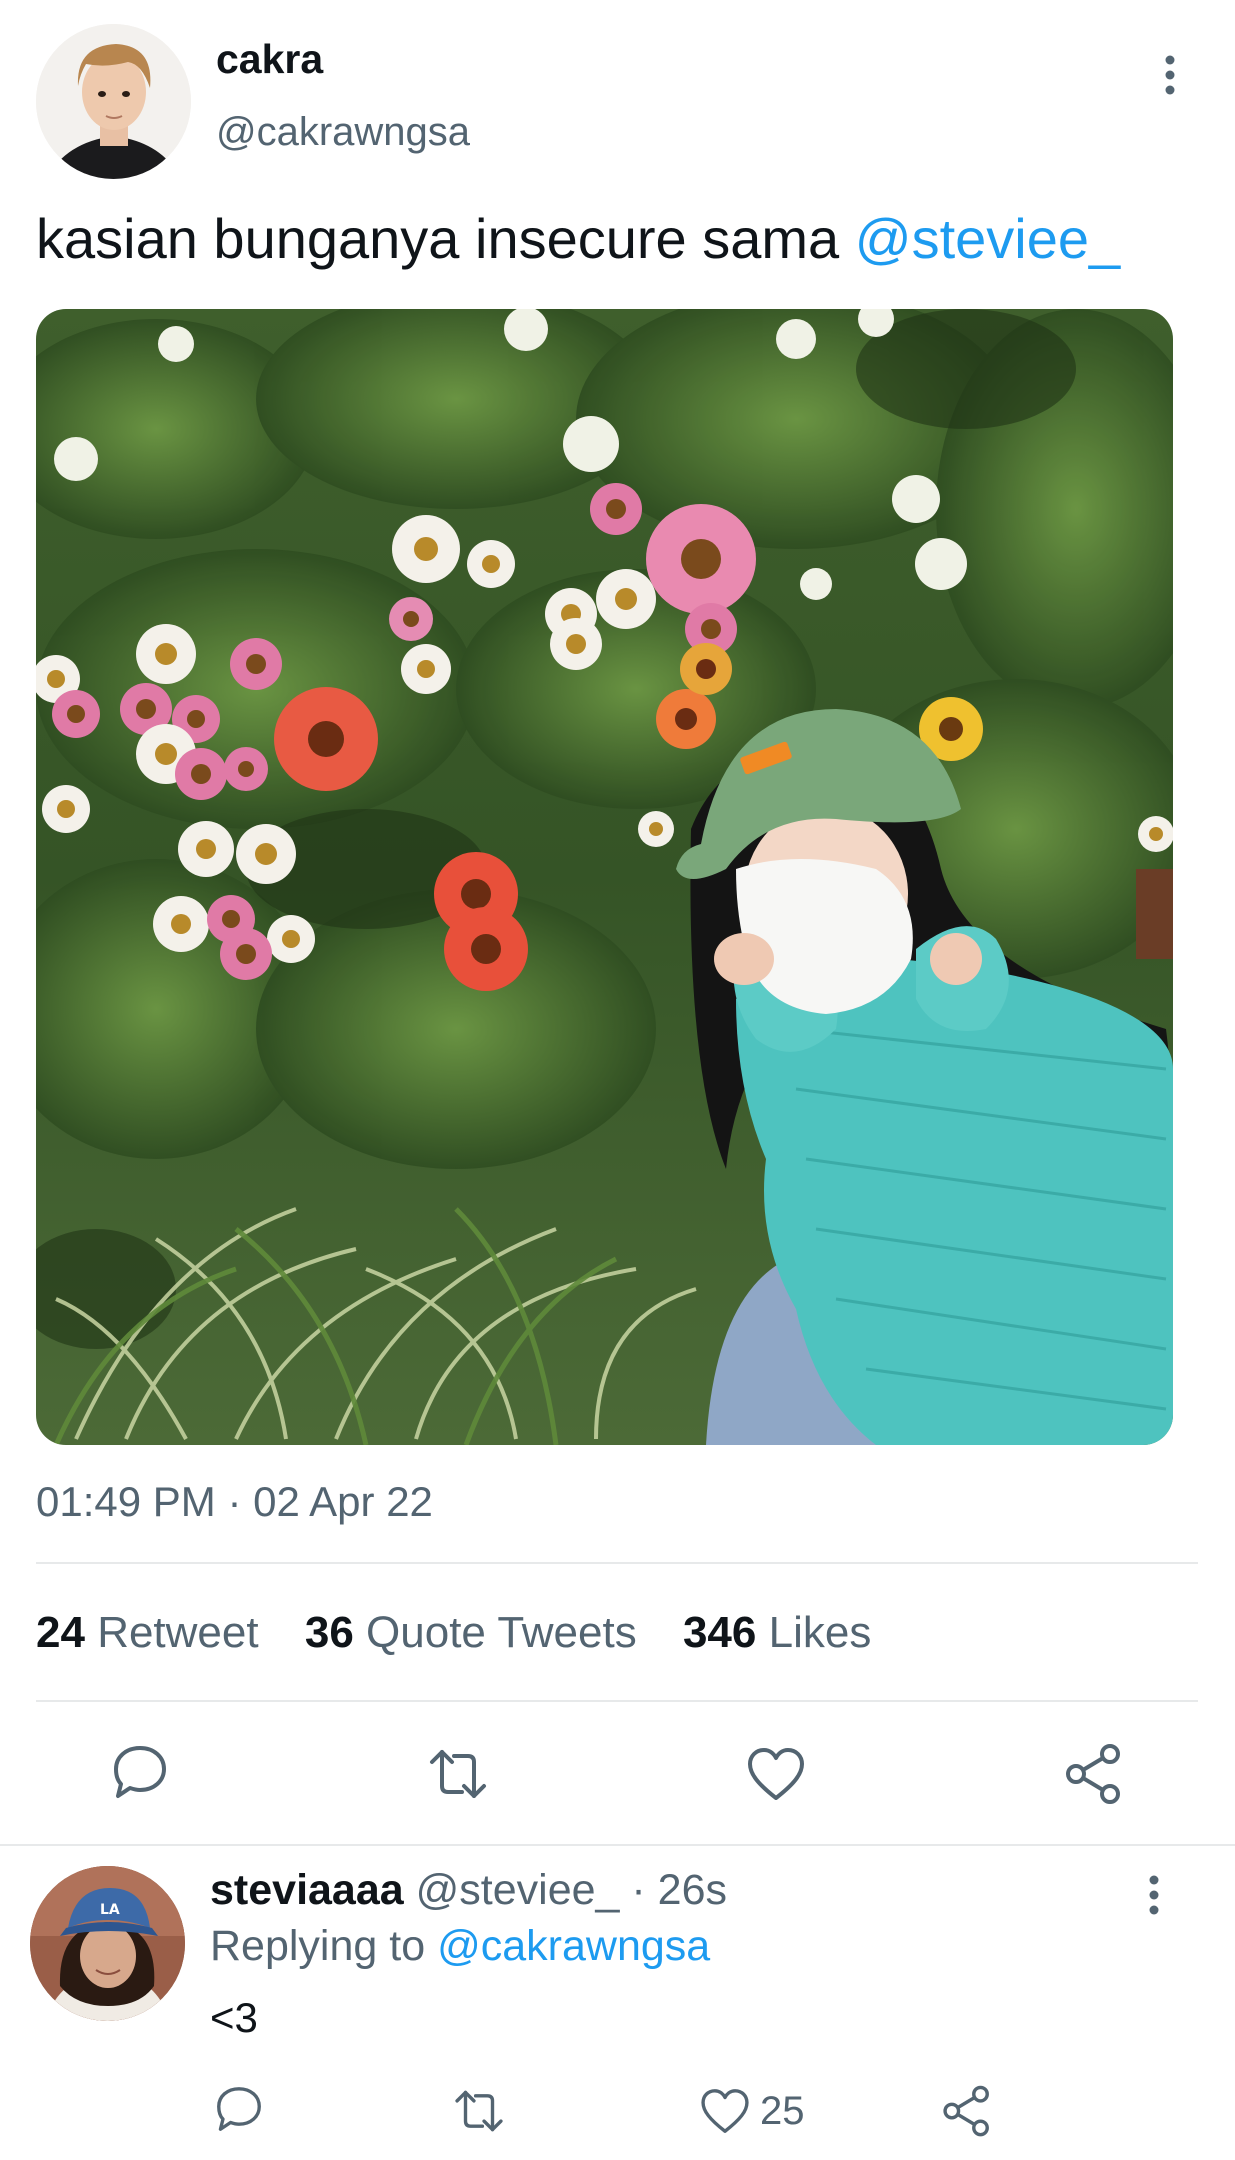 The height and width of the screenshot is (2160, 1235). I want to click on reply-like-button: 25, so click(751, 2111).